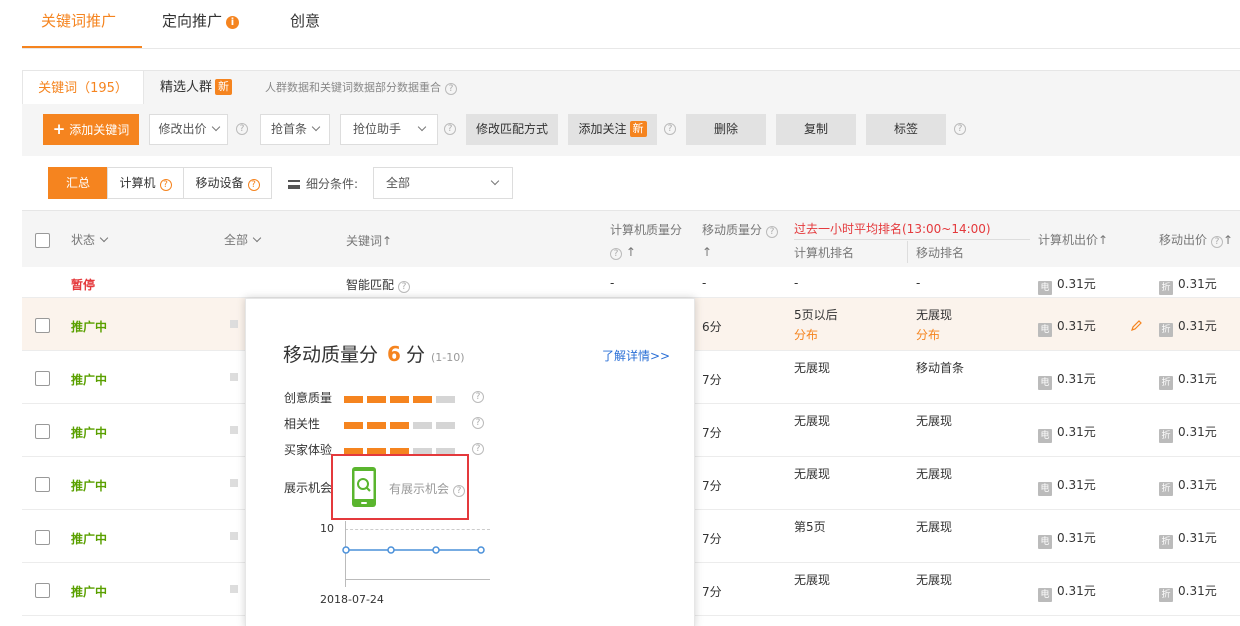  I want to click on mobile-bid-header: 移动出价? ↑, so click(1196, 239).